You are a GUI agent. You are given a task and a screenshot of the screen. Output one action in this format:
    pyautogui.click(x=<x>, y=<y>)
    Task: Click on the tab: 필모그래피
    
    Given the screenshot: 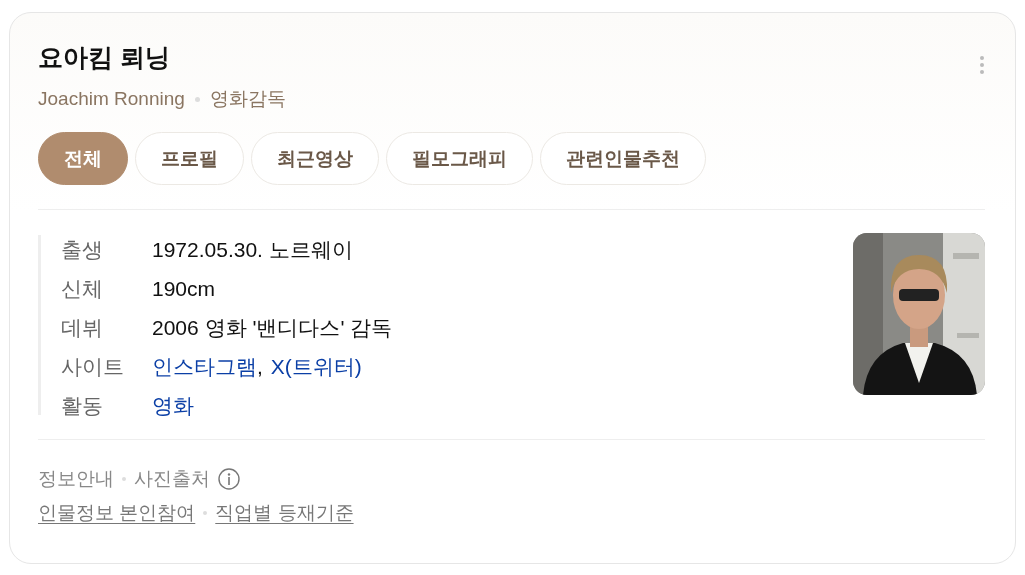 What is the action you would take?
    pyautogui.click(x=459, y=158)
    